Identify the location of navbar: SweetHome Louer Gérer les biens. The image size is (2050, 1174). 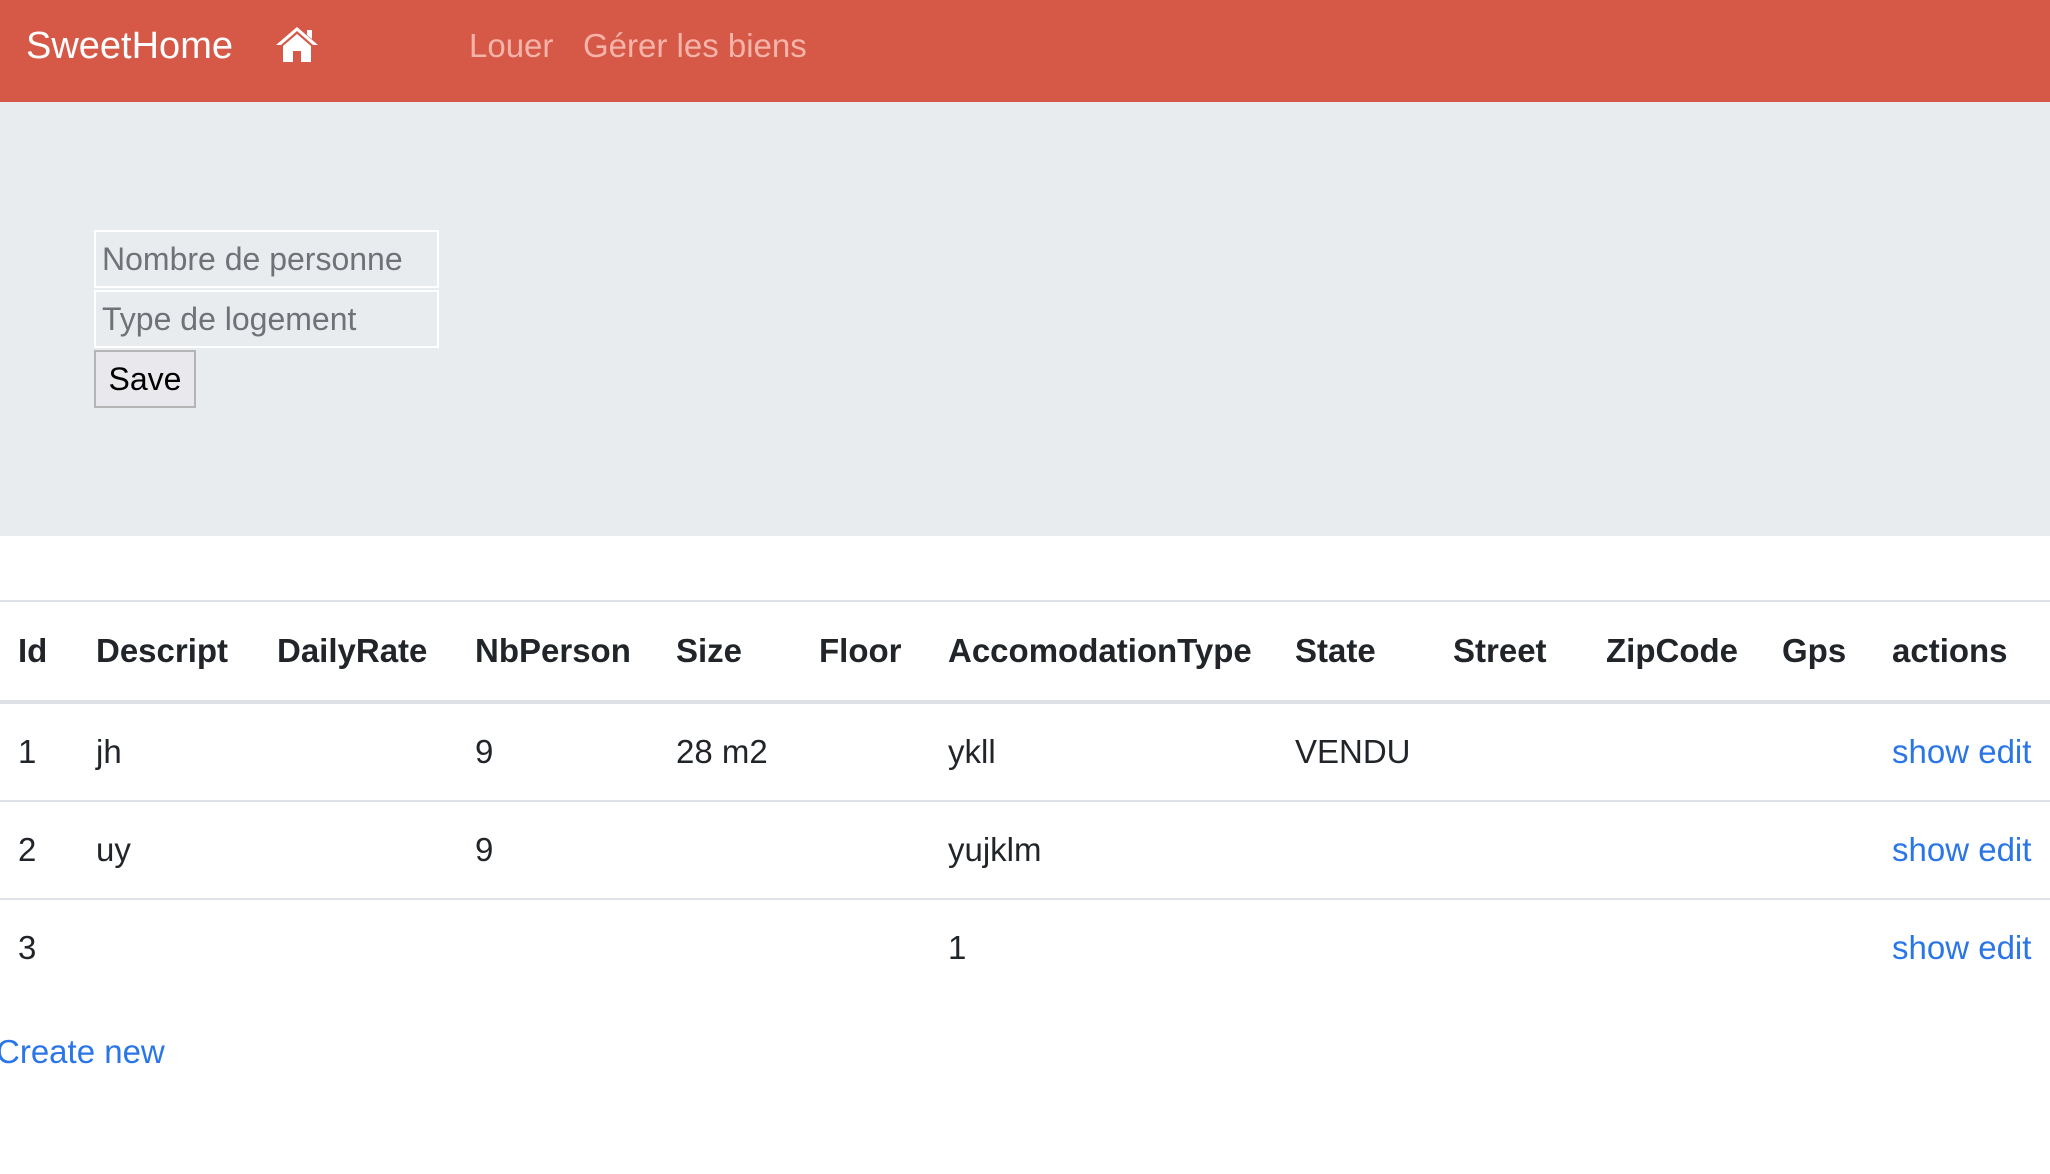
(1025, 51).